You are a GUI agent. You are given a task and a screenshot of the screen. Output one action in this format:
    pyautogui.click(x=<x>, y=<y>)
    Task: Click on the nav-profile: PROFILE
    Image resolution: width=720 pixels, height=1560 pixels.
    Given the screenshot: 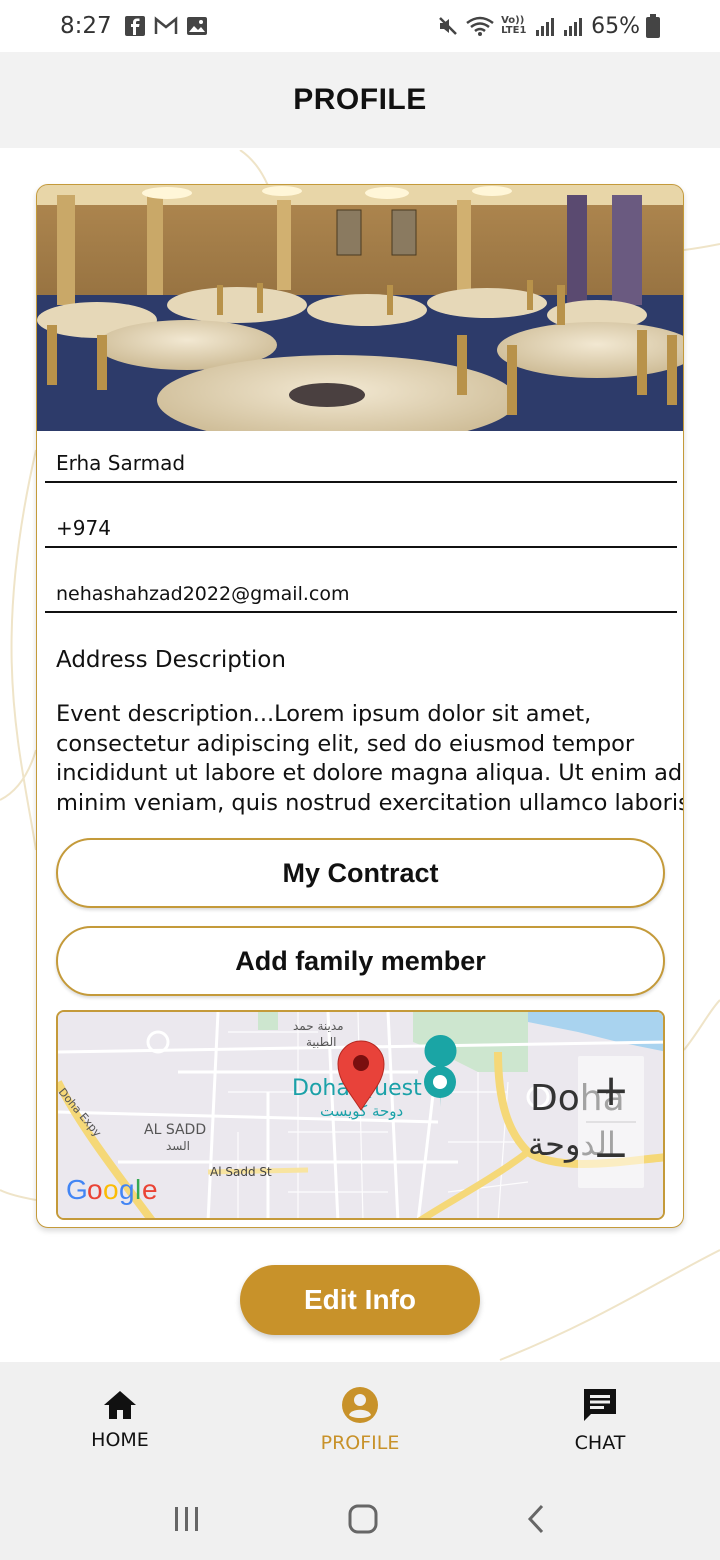 What is the action you would take?
    pyautogui.click(x=360, y=1420)
    